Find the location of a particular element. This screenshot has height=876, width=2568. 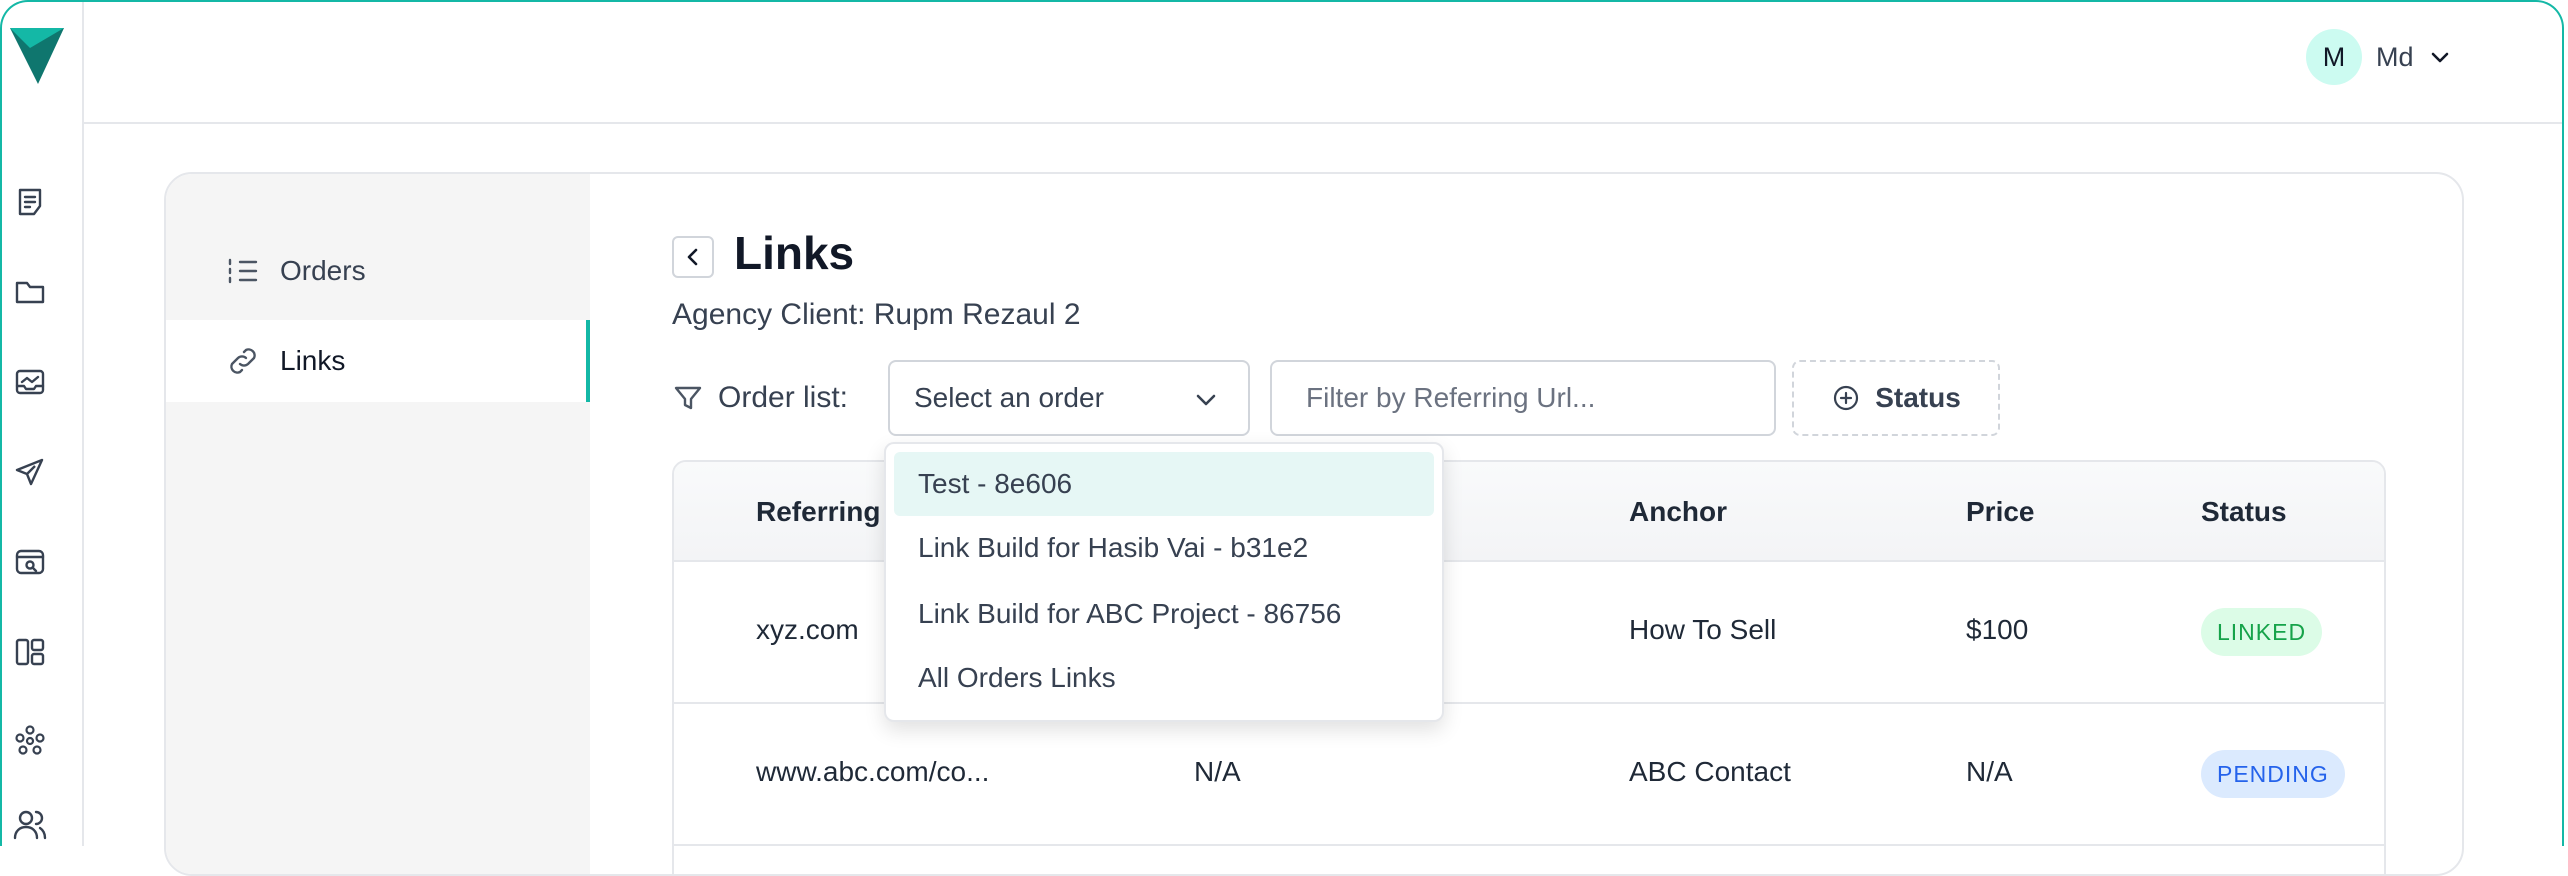

referring-url-filter is located at coordinates (1523, 398).